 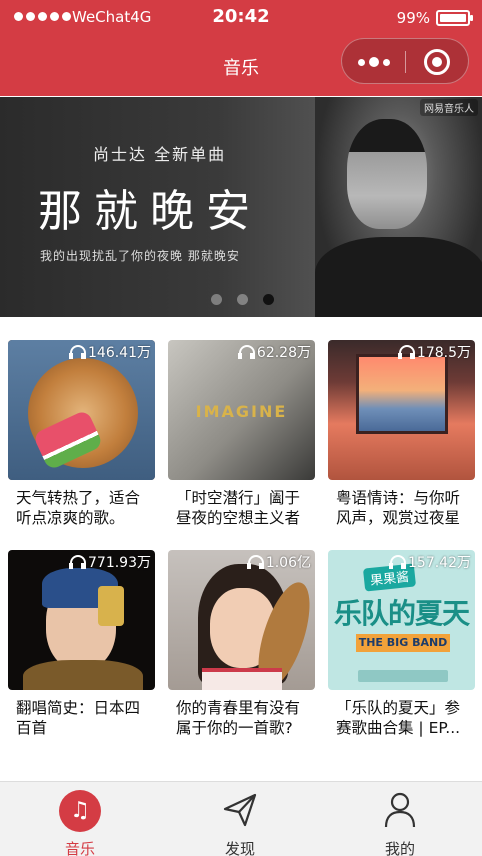 What do you see at coordinates (399, 848) in the screenshot?
I see `tab-label: 我的` at bounding box center [399, 848].